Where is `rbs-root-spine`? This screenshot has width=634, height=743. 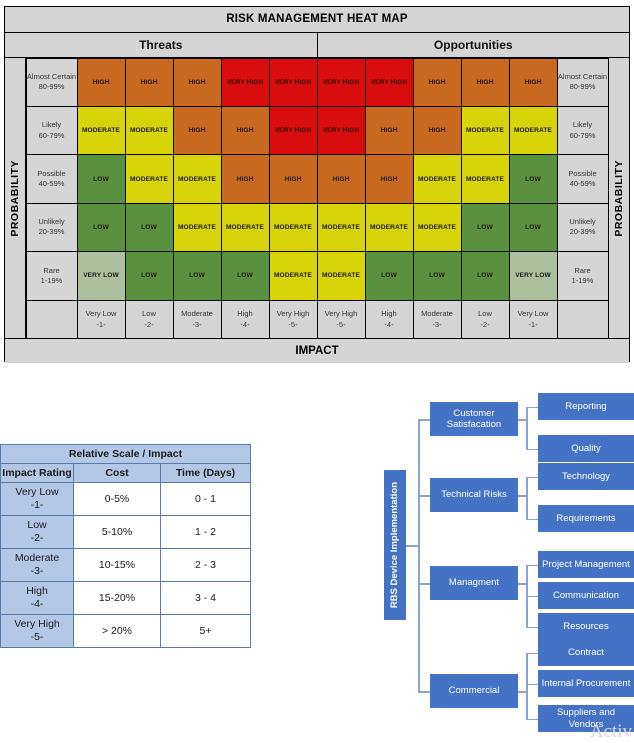
rbs-root-spine is located at coordinates (419, 555).